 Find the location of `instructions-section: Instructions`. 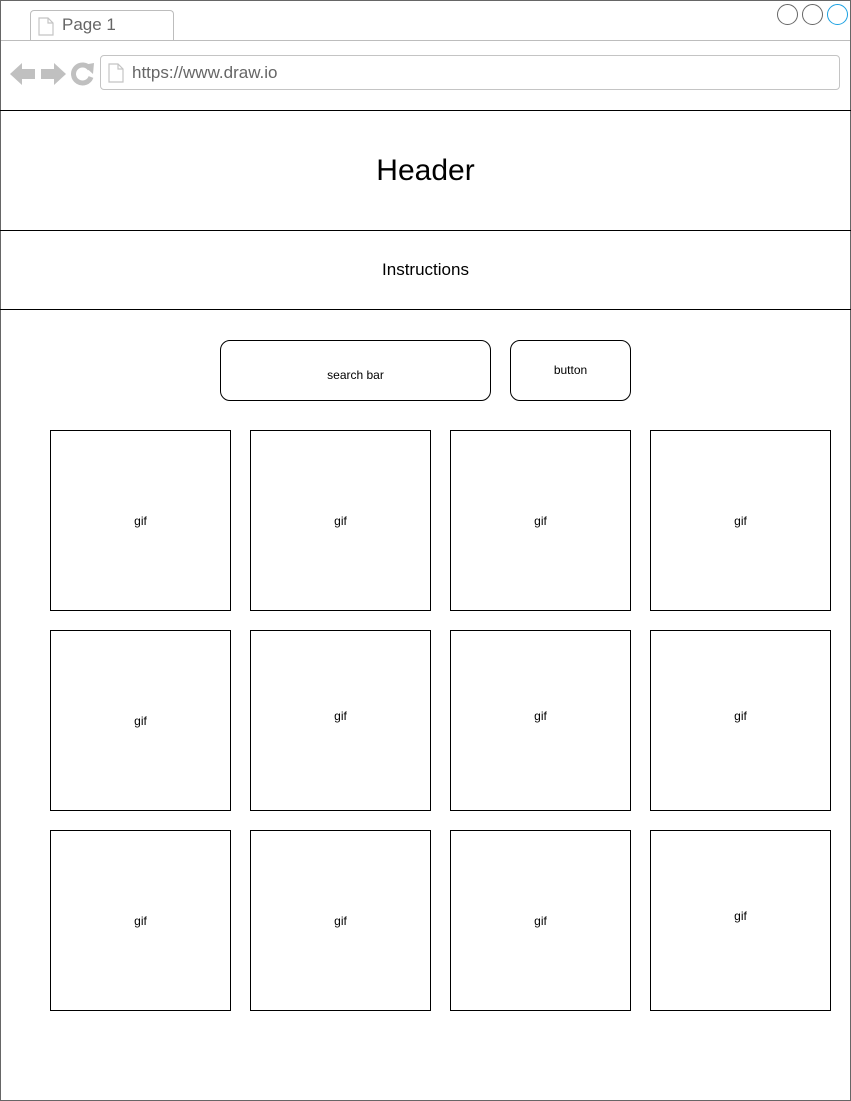

instructions-section: Instructions is located at coordinates (425, 270).